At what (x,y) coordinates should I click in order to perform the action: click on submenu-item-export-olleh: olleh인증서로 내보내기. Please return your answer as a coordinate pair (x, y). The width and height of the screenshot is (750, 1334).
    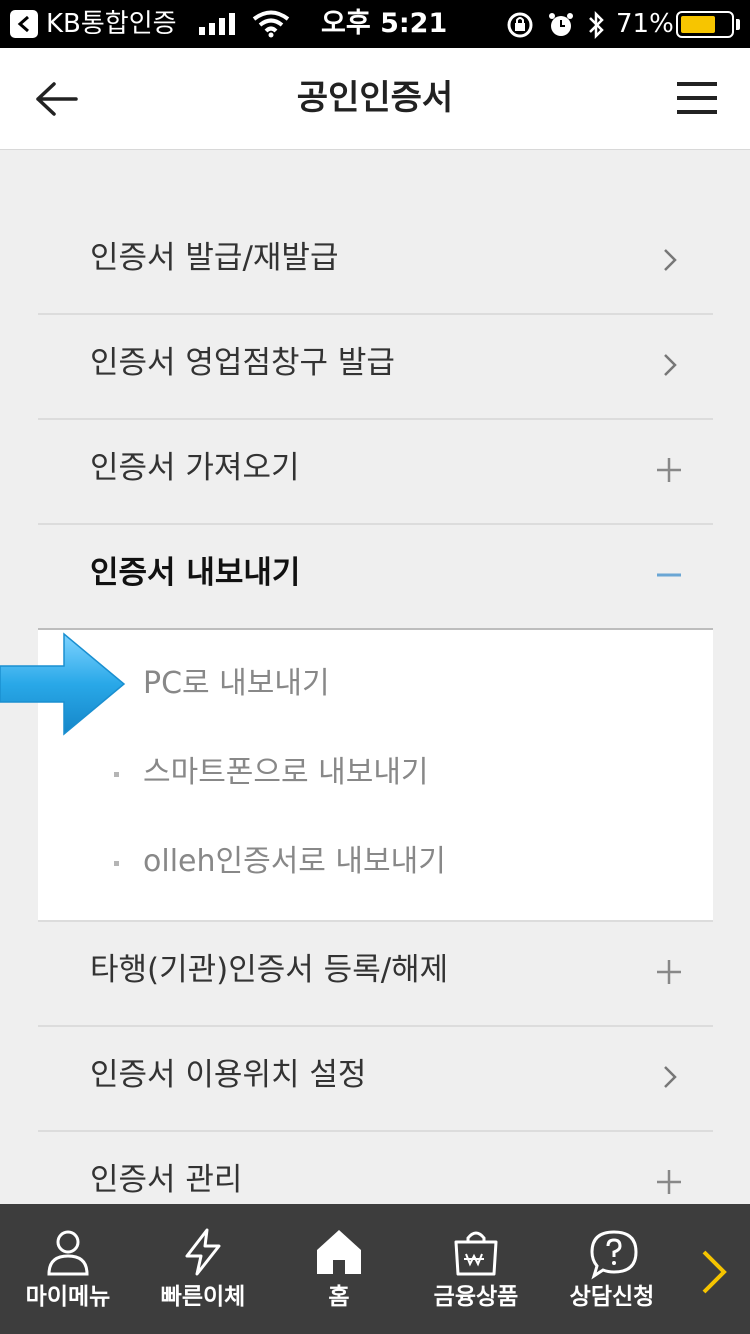
    Looking at the image, I should click on (375, 863).